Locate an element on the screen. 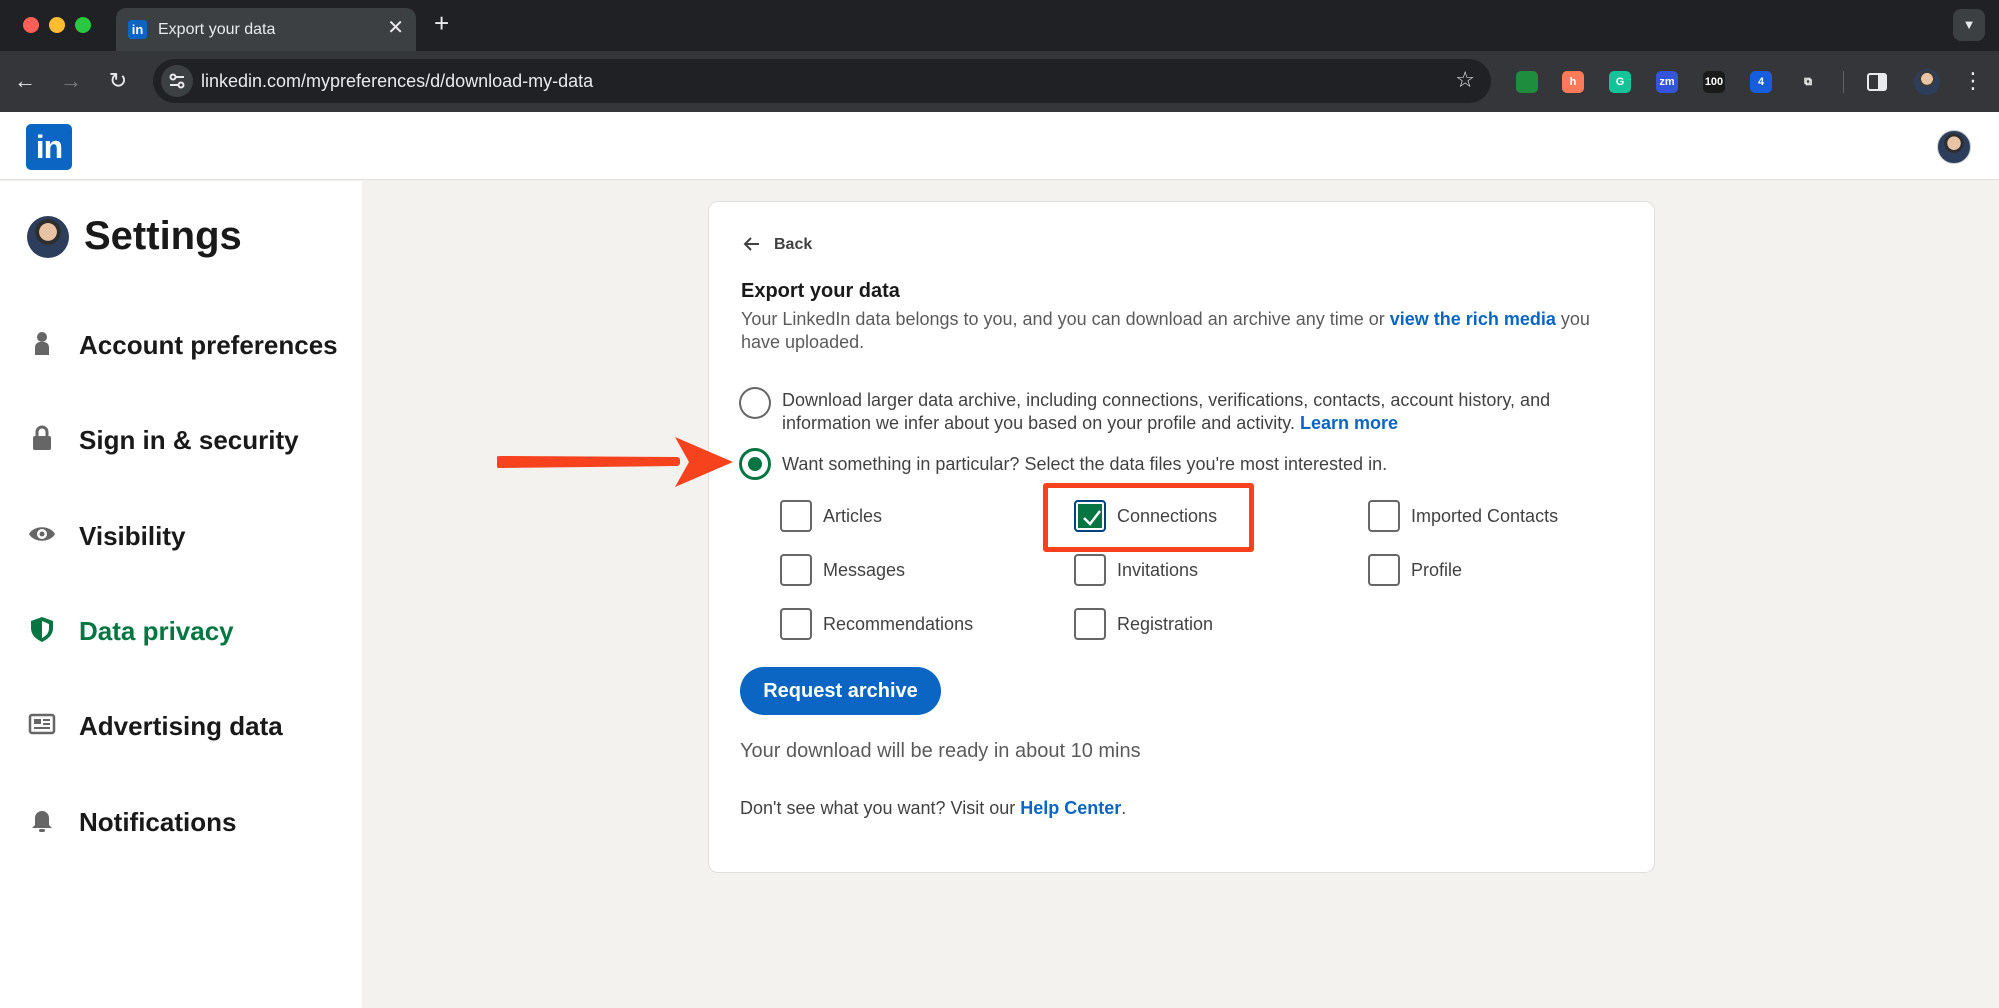 This screenshot has width=1999, height=1008. window-minimize-button is located at coordinates (57, 25).